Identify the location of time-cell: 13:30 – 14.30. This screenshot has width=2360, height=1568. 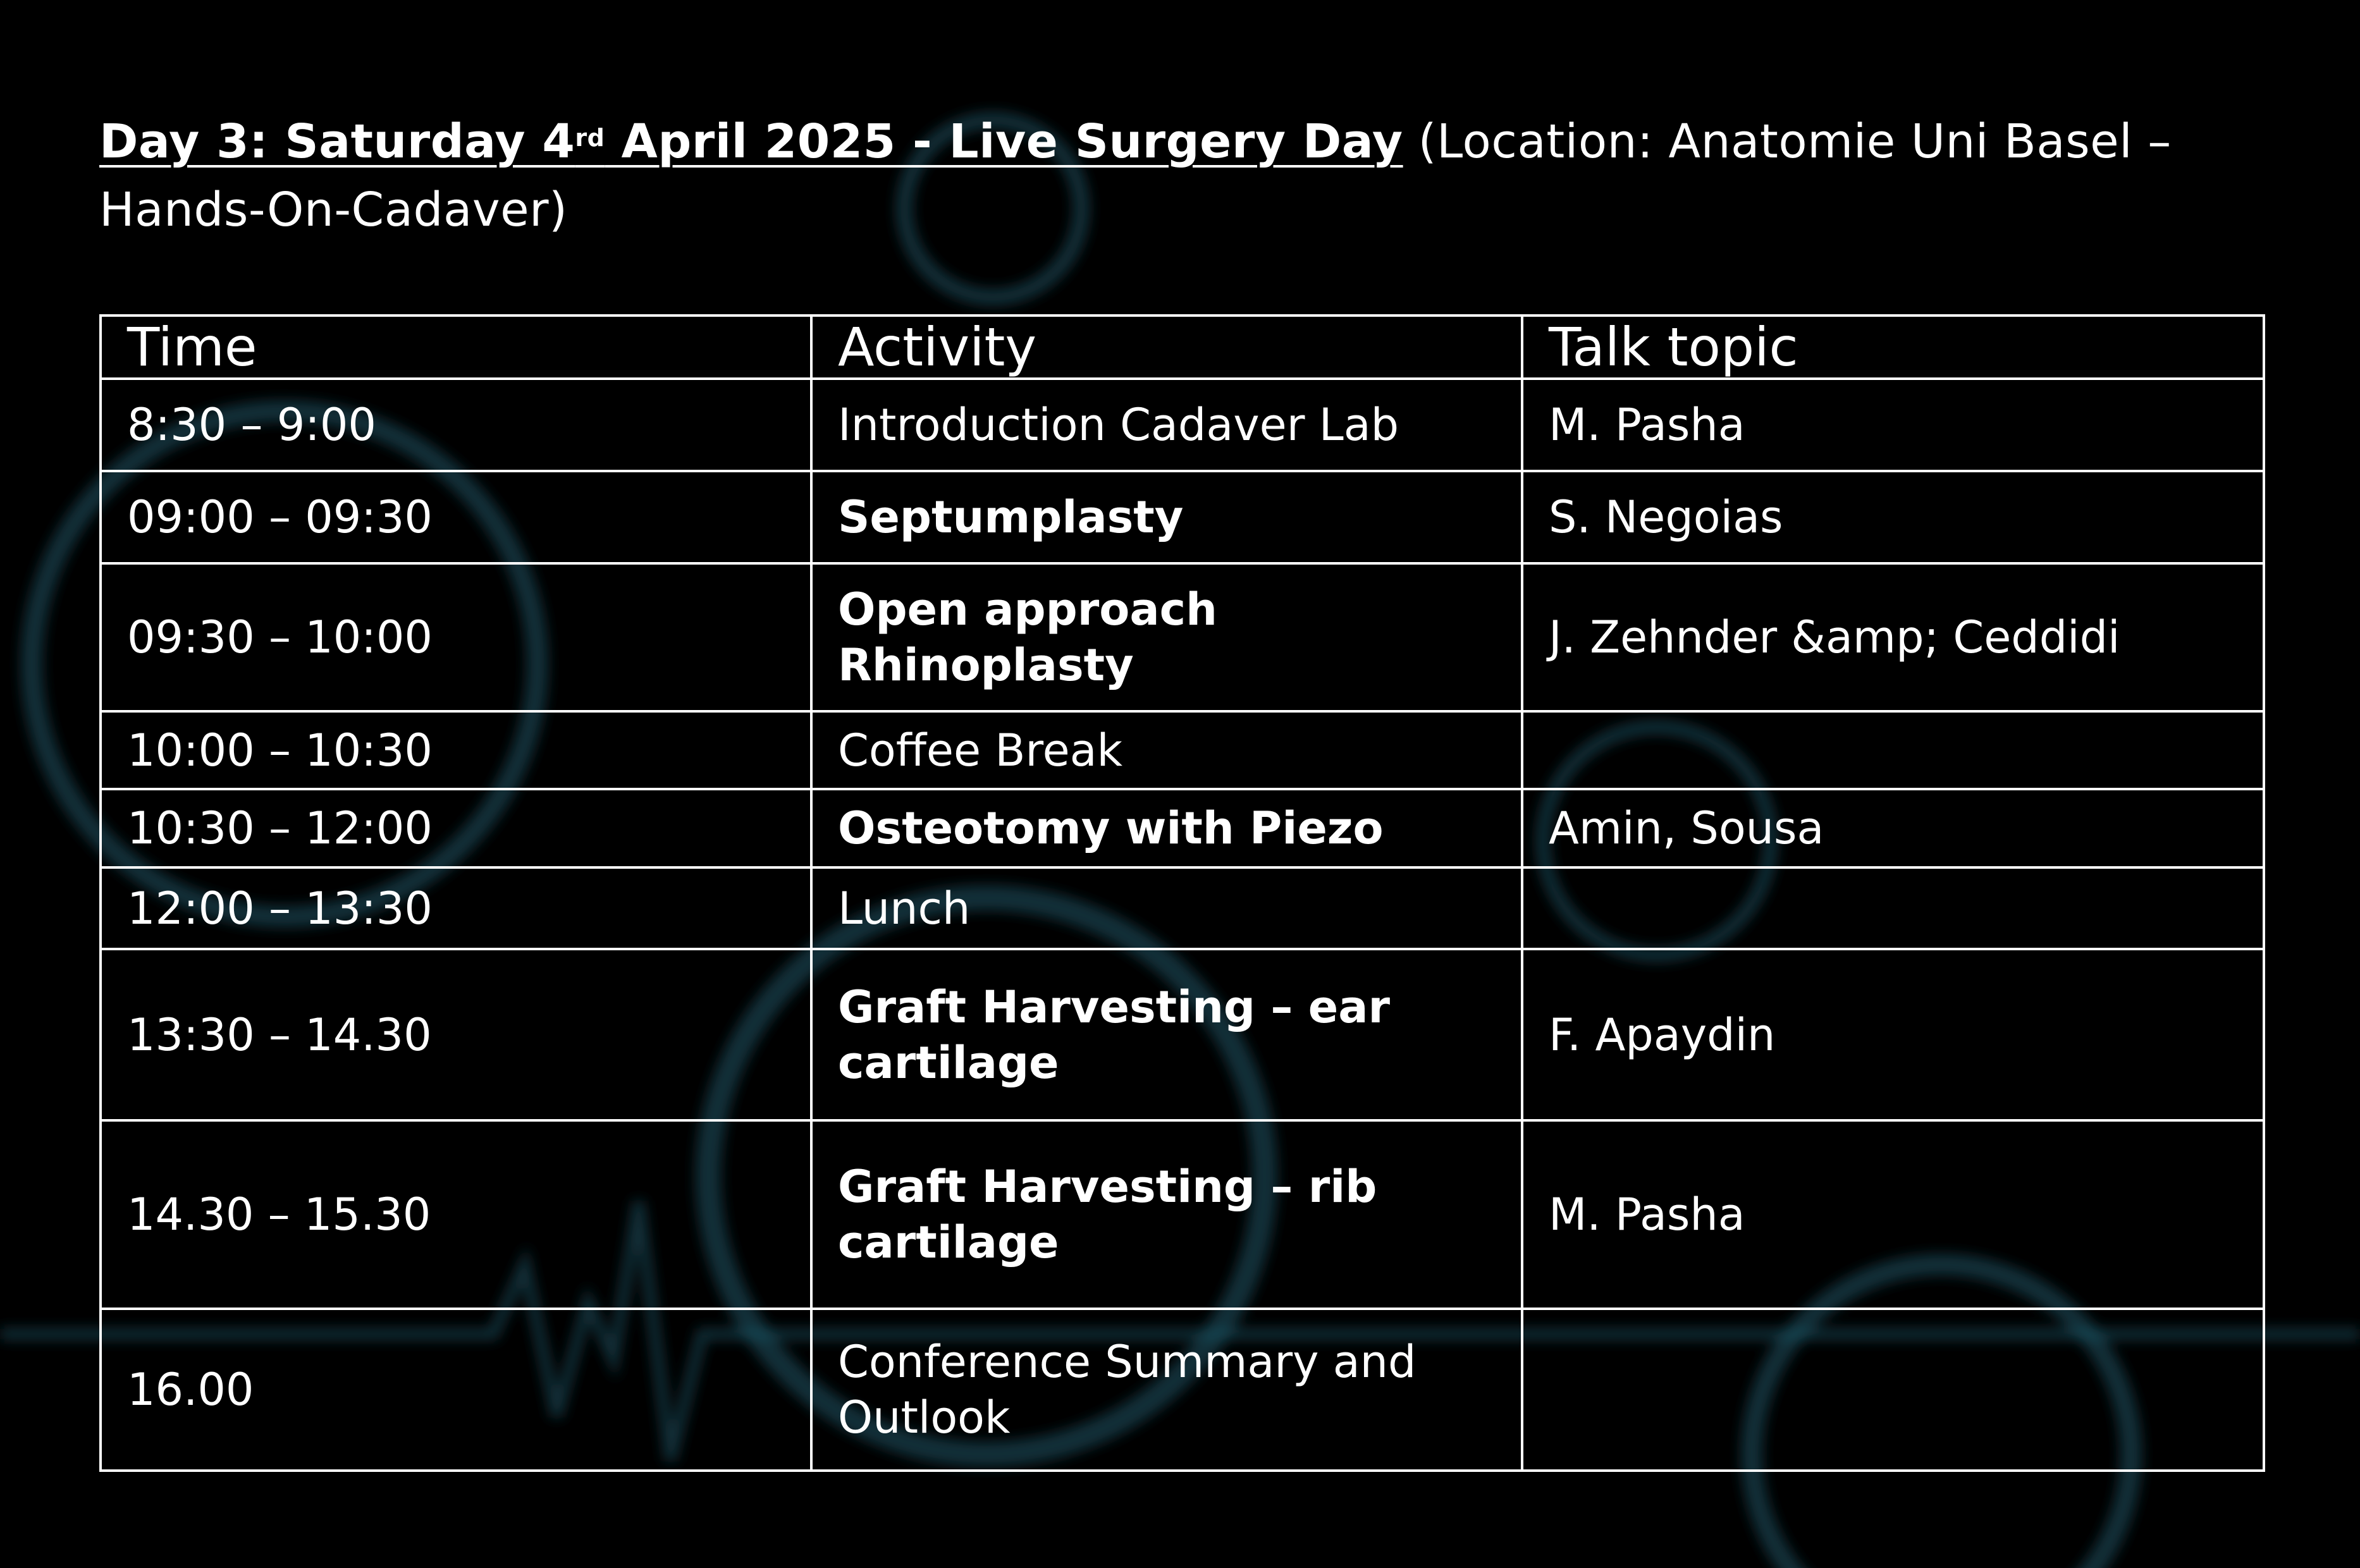
(456, 1035).